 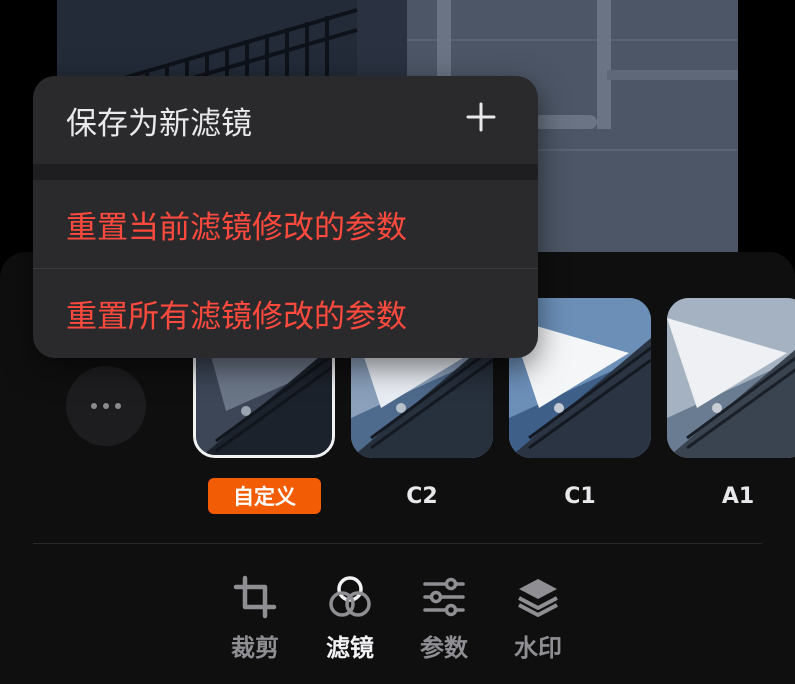 What do you see at coordinates (444, 648) in the screenshot?
I see `tab-params-label: 参数` at bounding box center [444, 648].